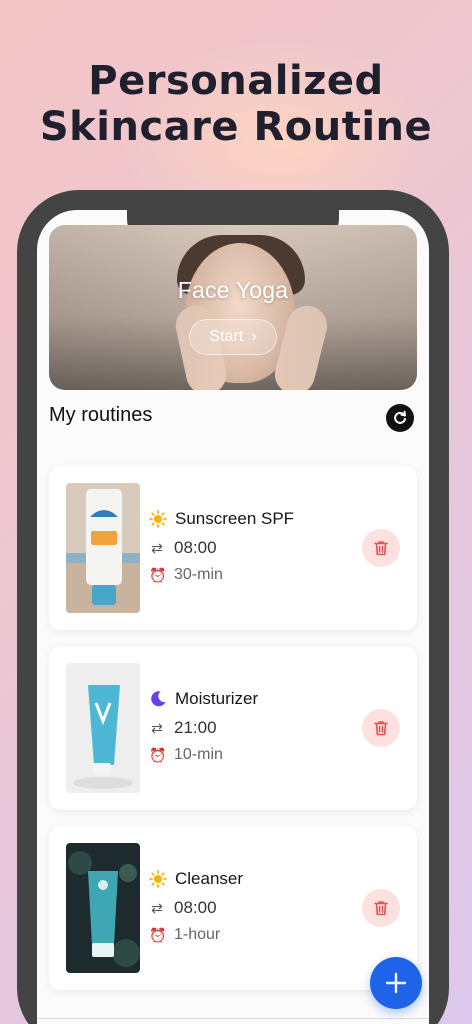  I want to click on routine-duration: 30-min, so click(198, 574).